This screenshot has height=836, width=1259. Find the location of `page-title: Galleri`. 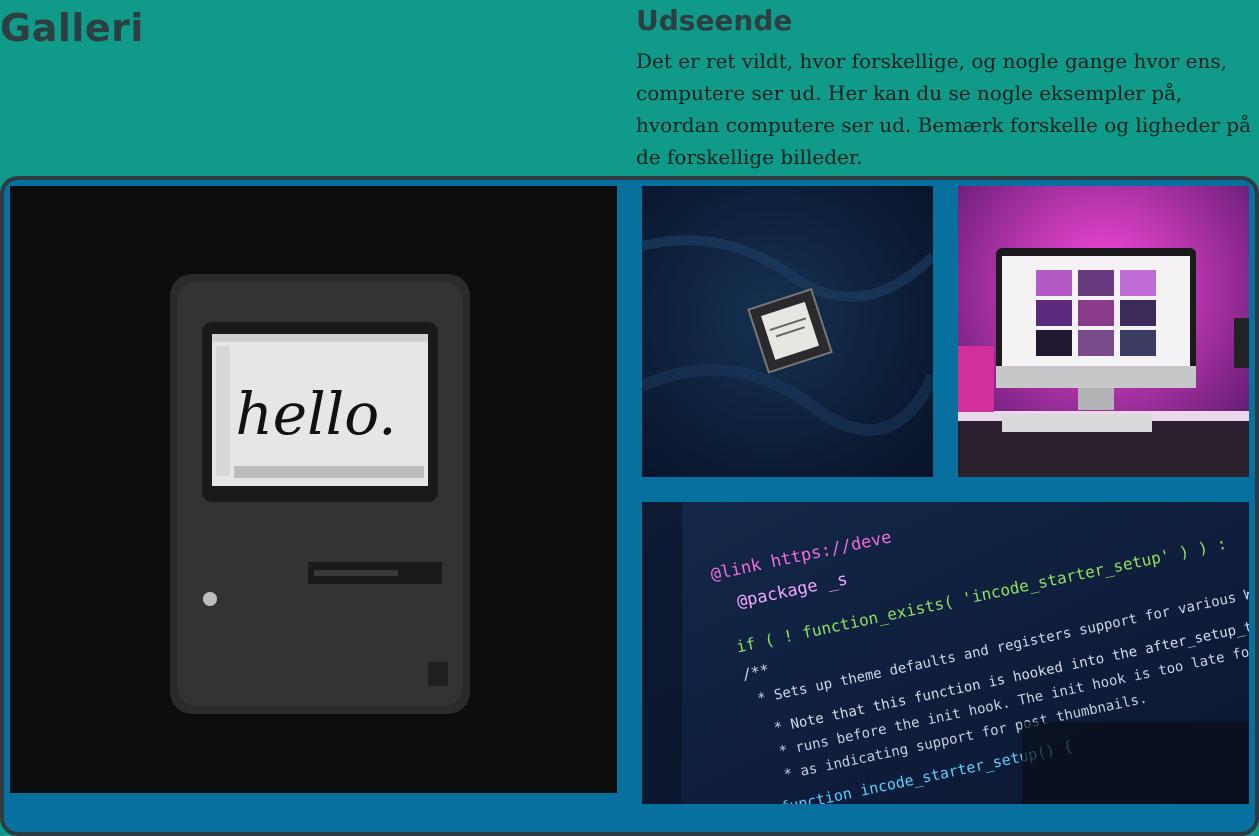

page-title: Galleri is located at coordinates (72, 28).